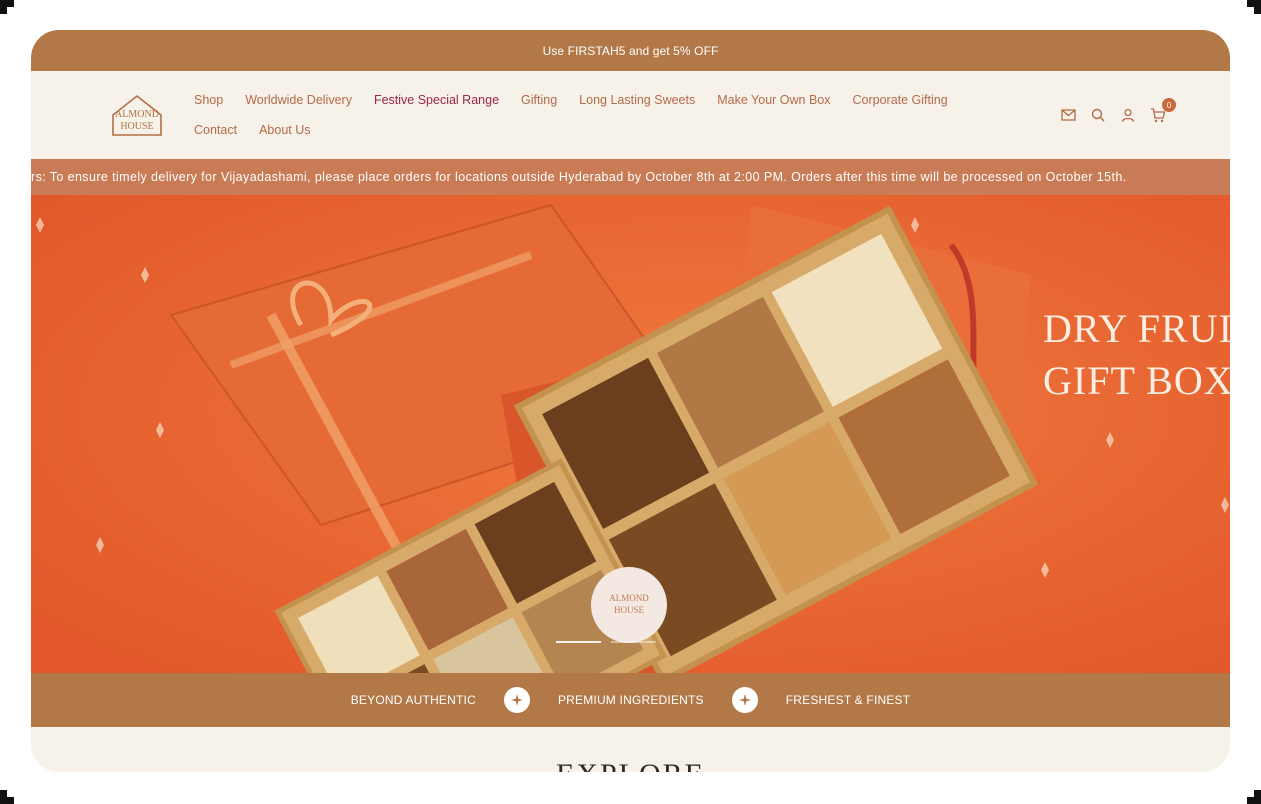 Image resolution: width=1261 pixels, height=804 pixels. Describe the element at coordinates (1098, 115) in the screenshot. I see `search-icon` at that location.